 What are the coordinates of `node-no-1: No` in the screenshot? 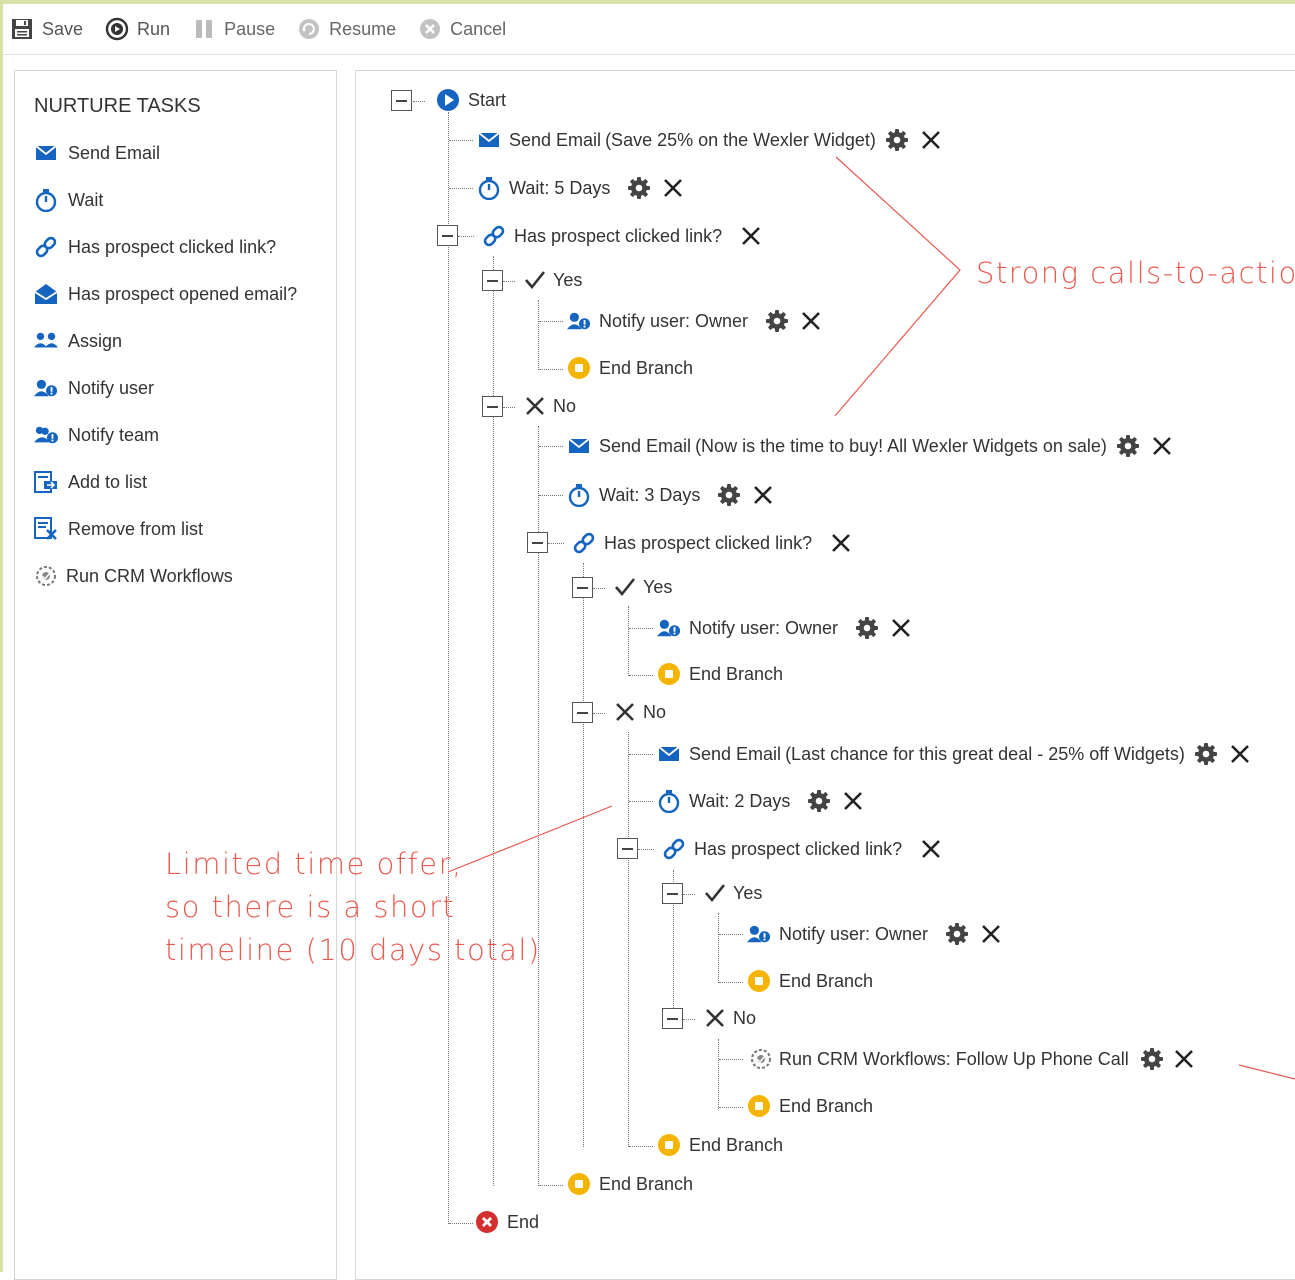 It's located at (549, 406).